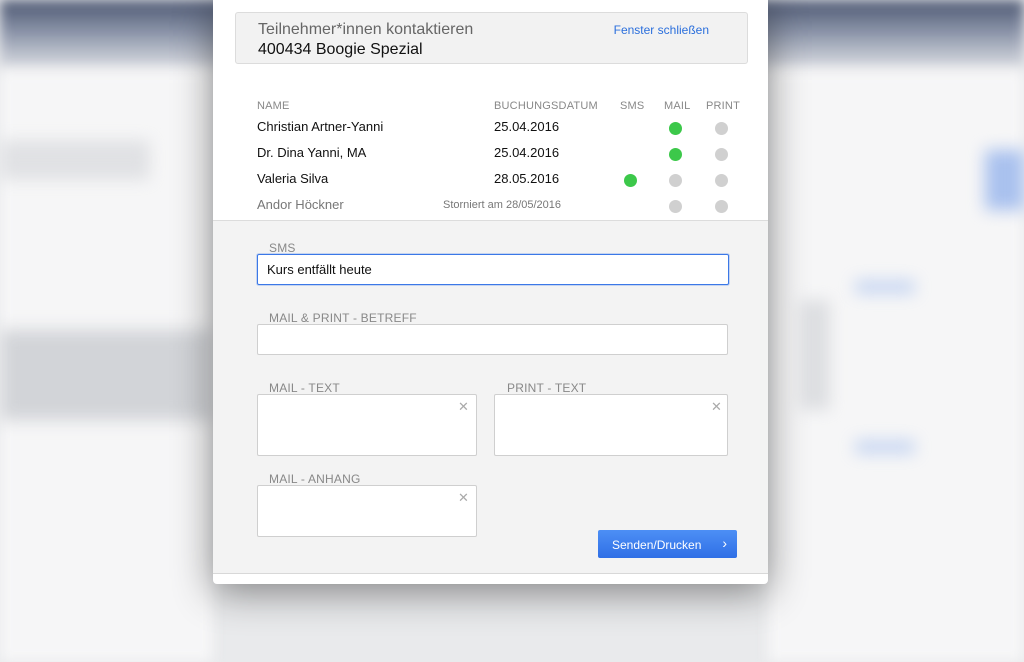  I want to click on attachment-area, so click(367, 511).